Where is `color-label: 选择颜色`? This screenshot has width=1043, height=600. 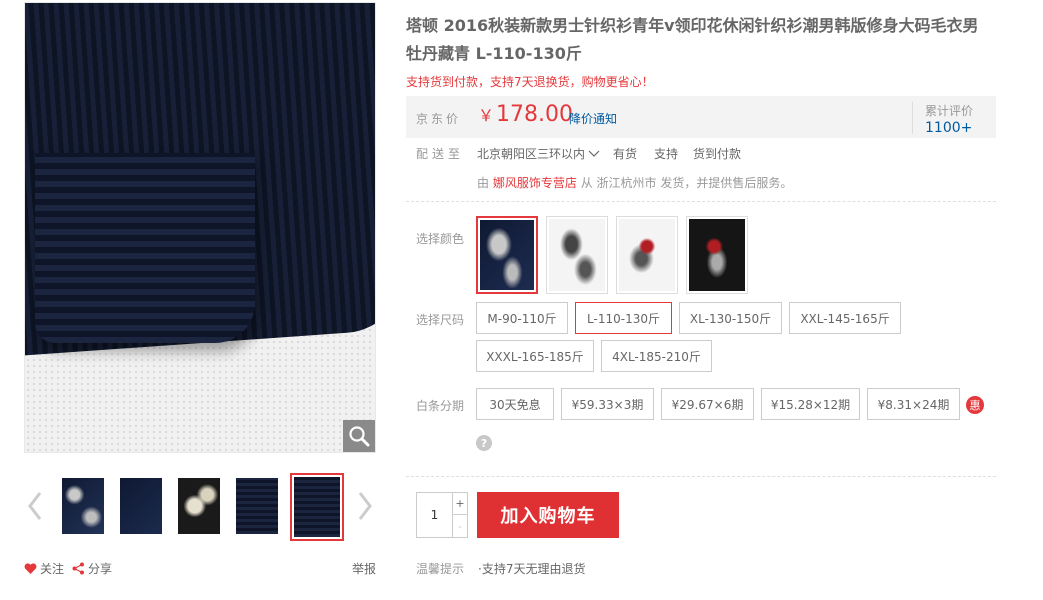
color-label: 选择颜色 is located at coordinates (440, 239).